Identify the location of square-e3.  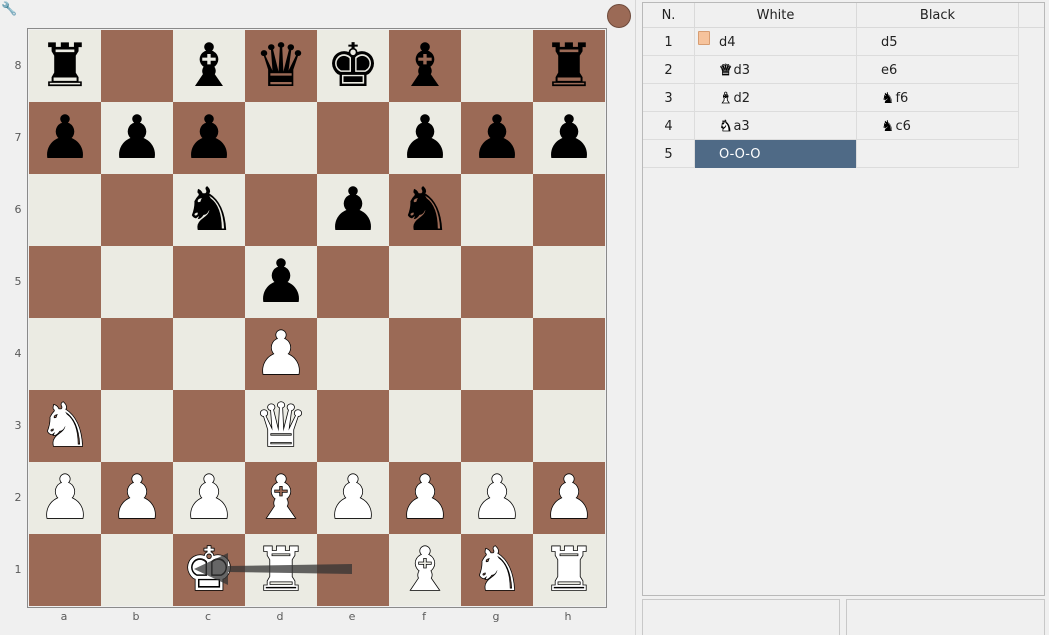
(353, 426).